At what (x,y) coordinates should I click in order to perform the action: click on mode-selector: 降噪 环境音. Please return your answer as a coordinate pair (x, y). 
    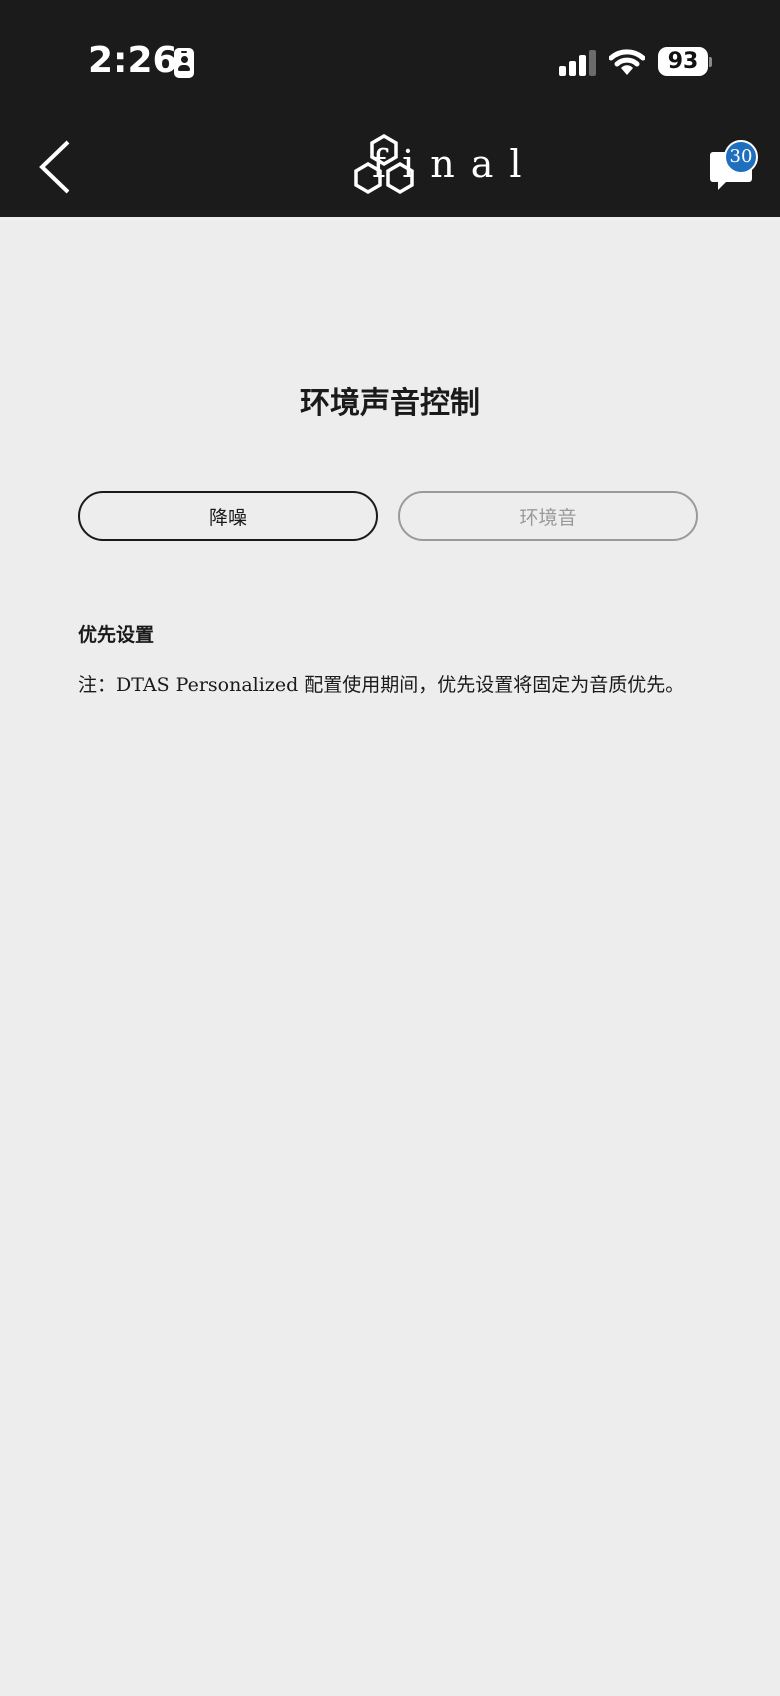
    Looking at the image, I should click on (390, 518).